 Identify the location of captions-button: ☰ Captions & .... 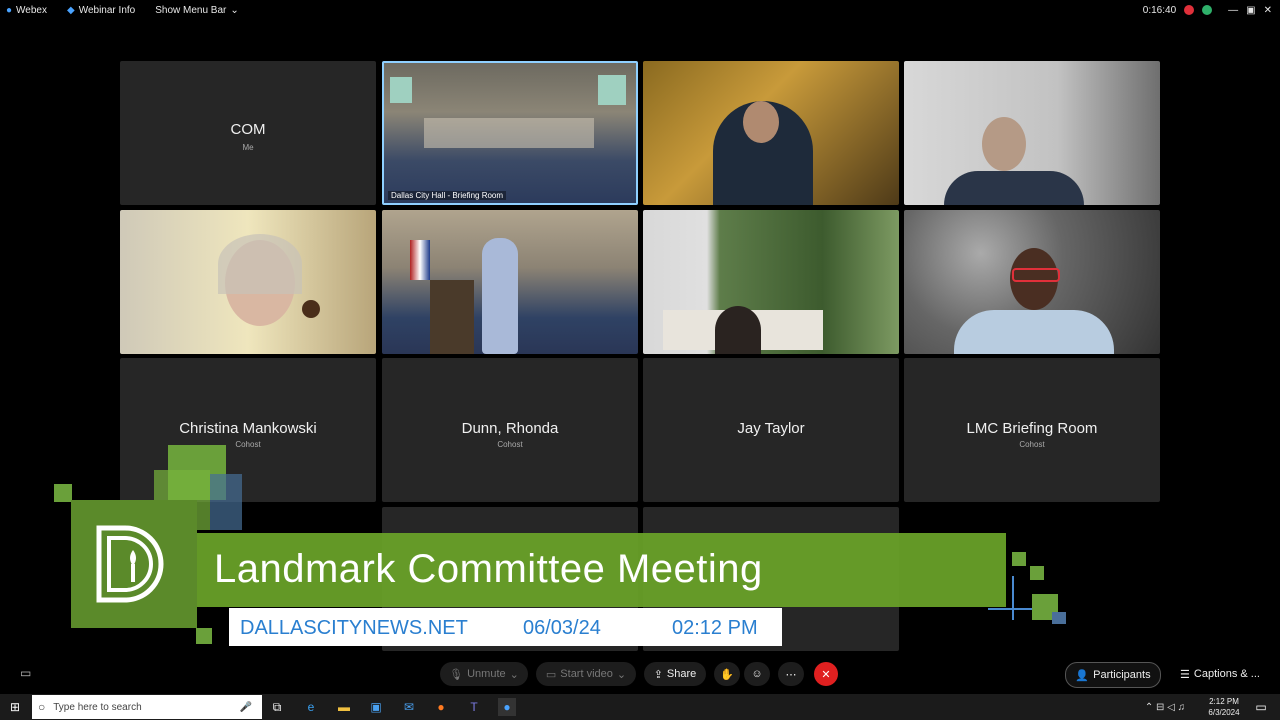
(1220, 674).